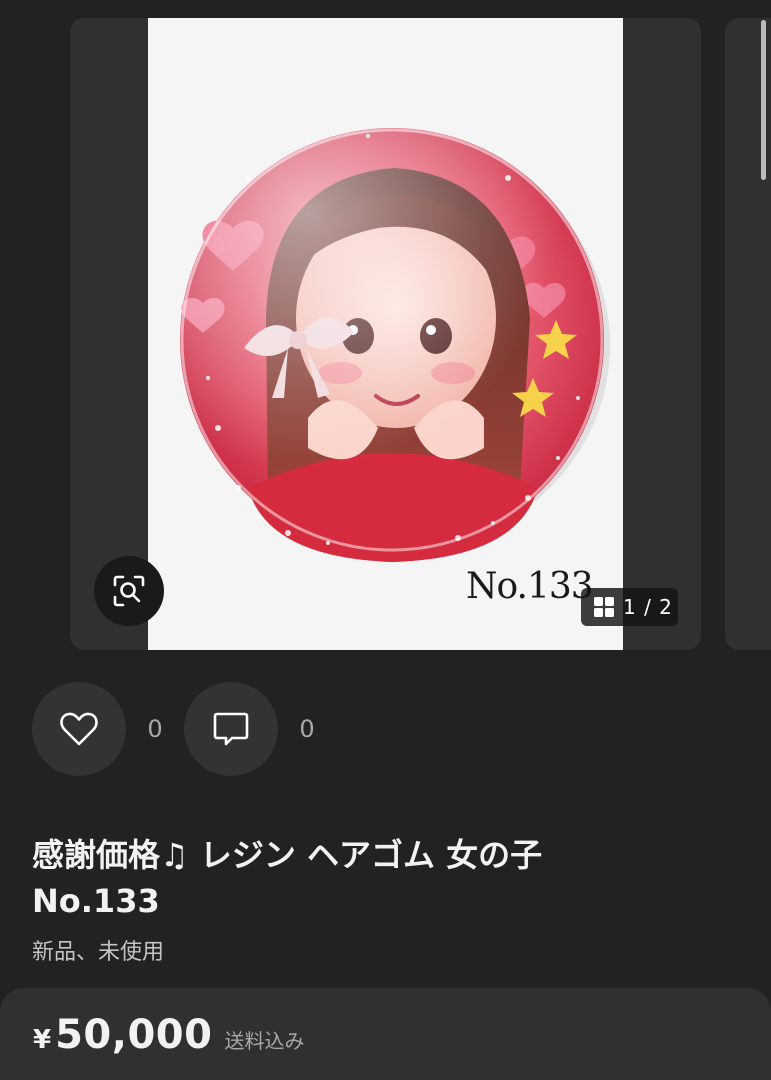 This screenshot has width=771, height=1080. I want to click on comment-count: 0, so click(307, 729).